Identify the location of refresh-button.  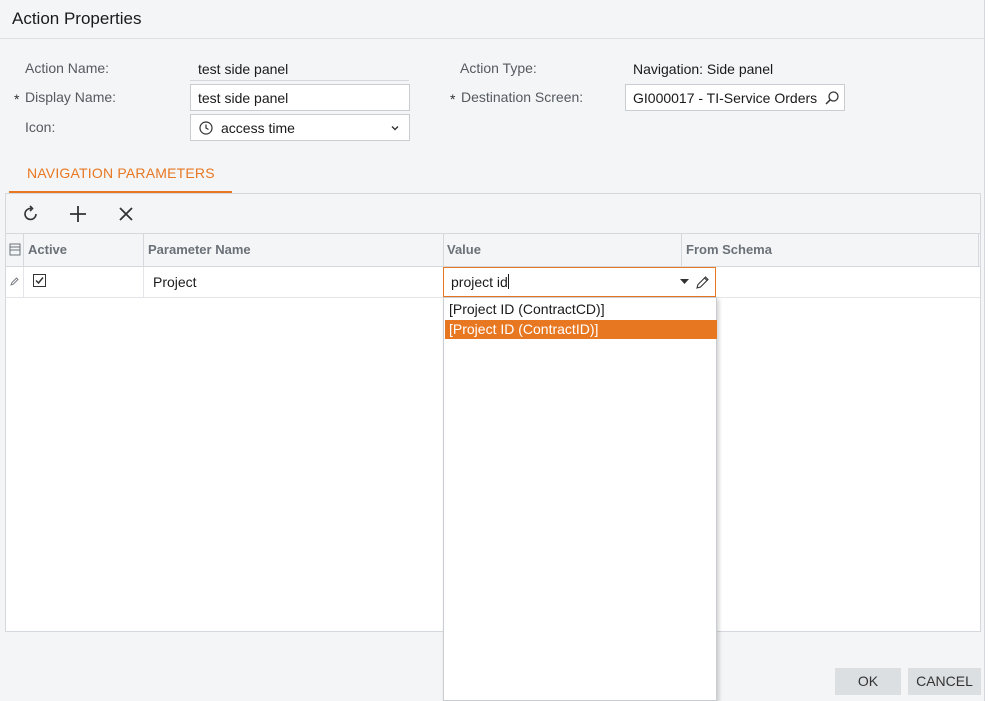
(31, 214).